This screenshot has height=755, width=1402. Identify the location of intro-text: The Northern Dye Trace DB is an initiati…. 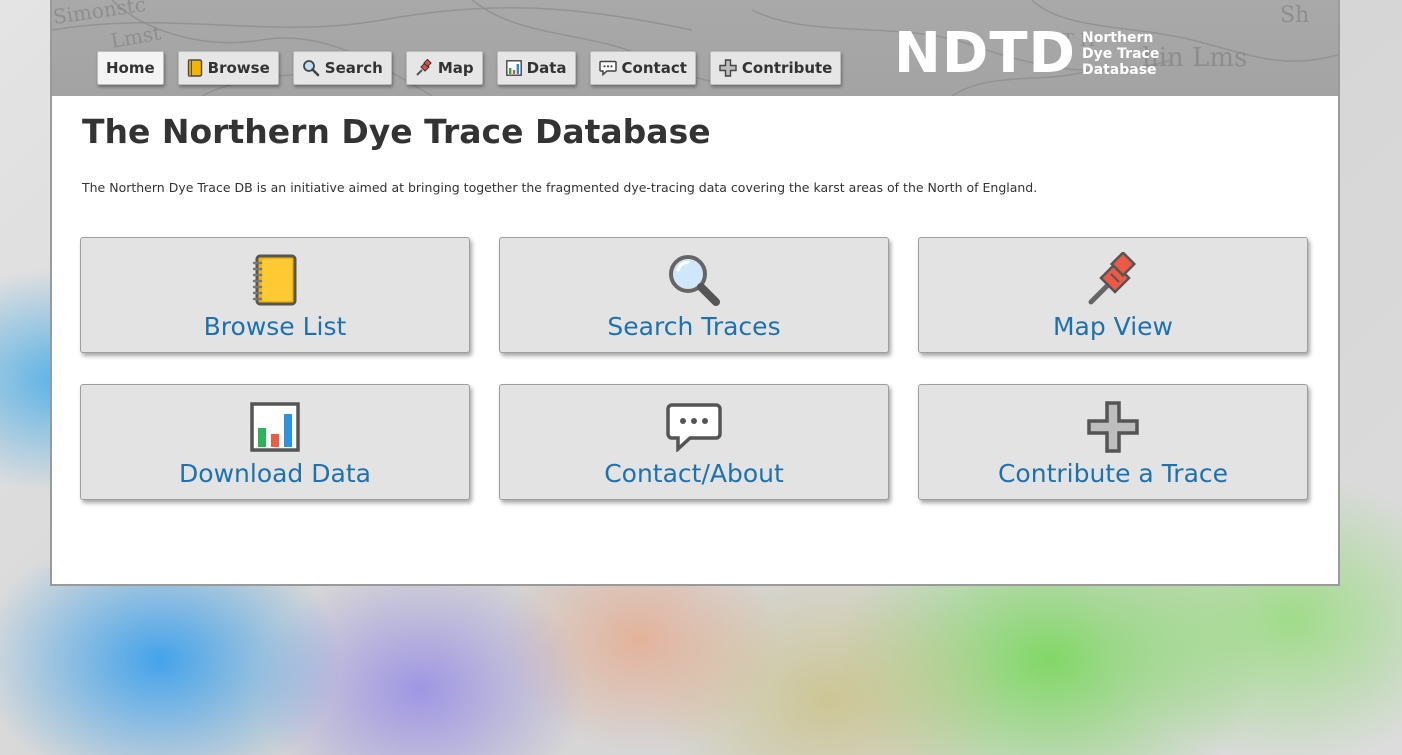
(560, 187).